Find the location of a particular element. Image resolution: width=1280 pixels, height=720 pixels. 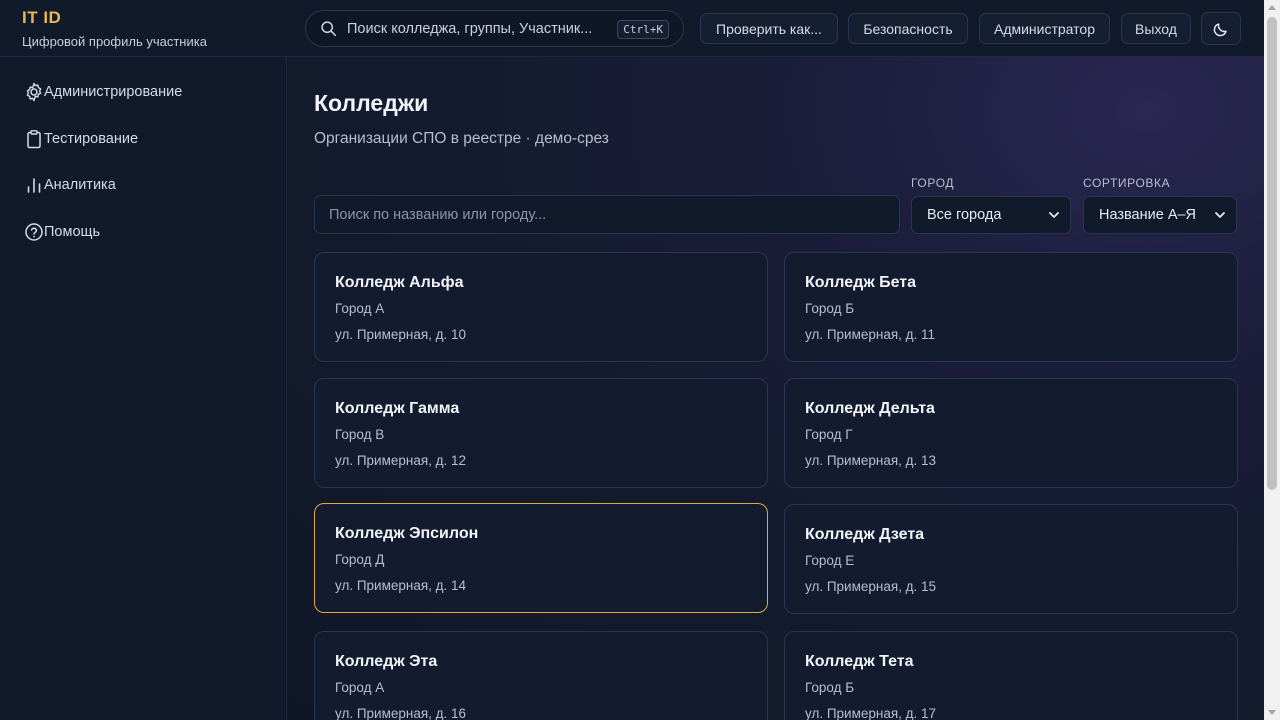

security-button: Безопасность is located at coordinates (908, 28).